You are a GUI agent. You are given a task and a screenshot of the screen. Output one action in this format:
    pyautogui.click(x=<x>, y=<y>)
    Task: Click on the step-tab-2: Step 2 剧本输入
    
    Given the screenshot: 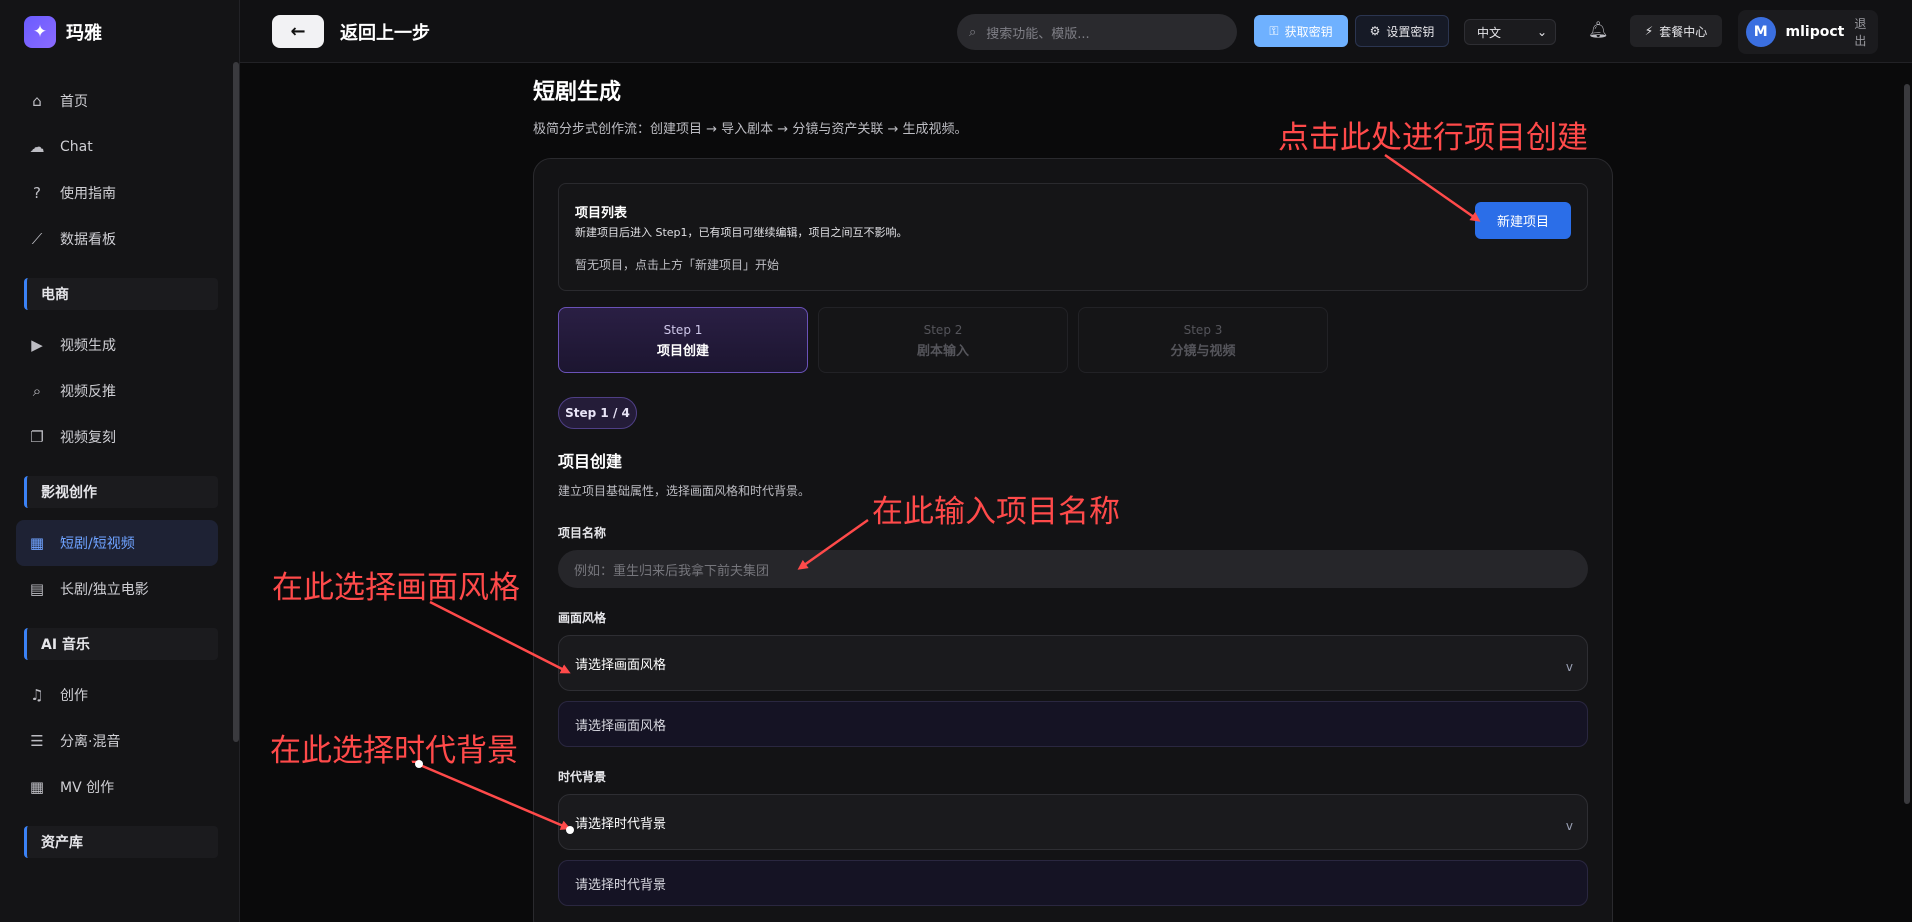 What is the action you would take?
    pyautogui.click(x=943, y=340)
    